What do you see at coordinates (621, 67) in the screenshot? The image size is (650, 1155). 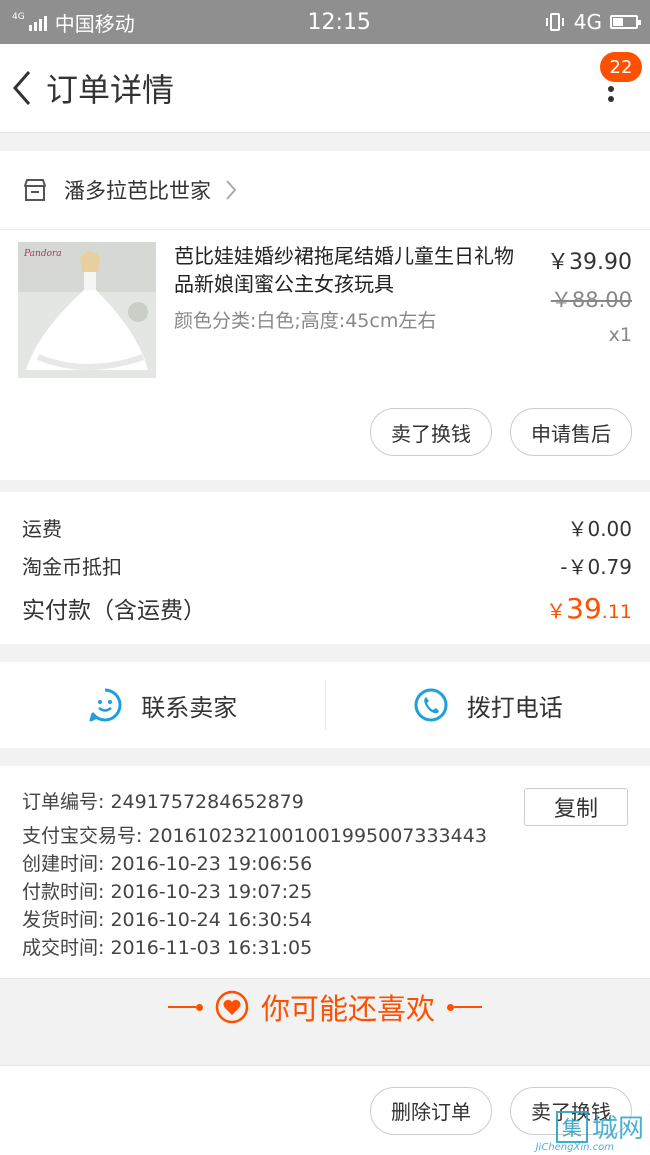 I see `message-badge: 22` at bounding box center [621, 67].